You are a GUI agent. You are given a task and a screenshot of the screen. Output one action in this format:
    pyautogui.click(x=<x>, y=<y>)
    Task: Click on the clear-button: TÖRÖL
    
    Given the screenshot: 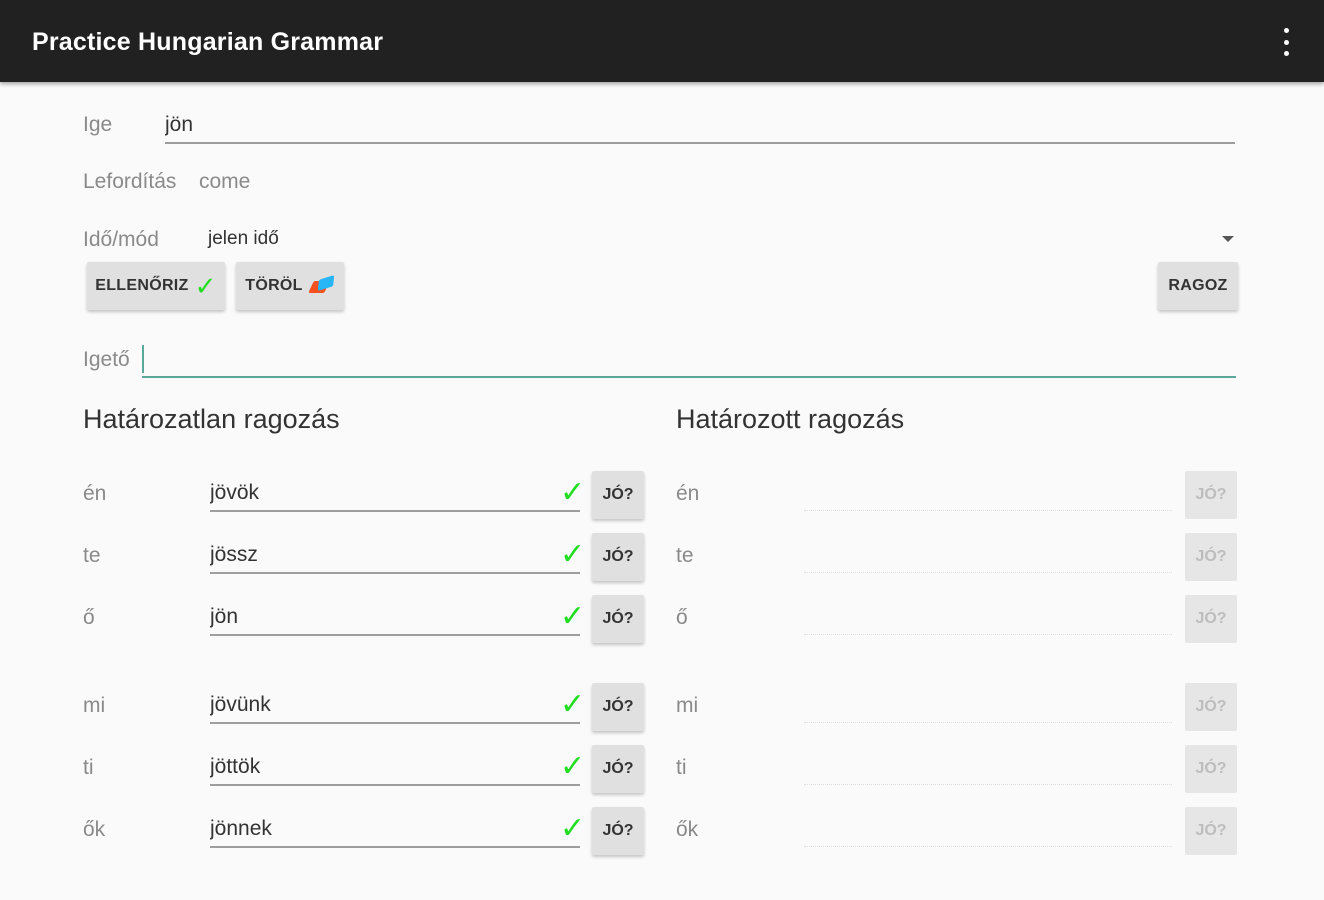 What is the action you would take?
    pyautogui.click(x=290, y=286)
    